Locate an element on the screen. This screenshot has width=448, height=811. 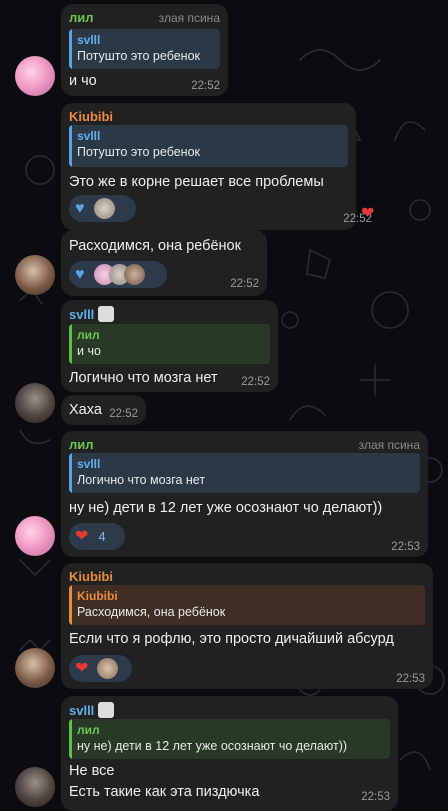
message-bubble: Расходимся, она ребёнок ♥ 22:52 is located at coordinates (164, 263).